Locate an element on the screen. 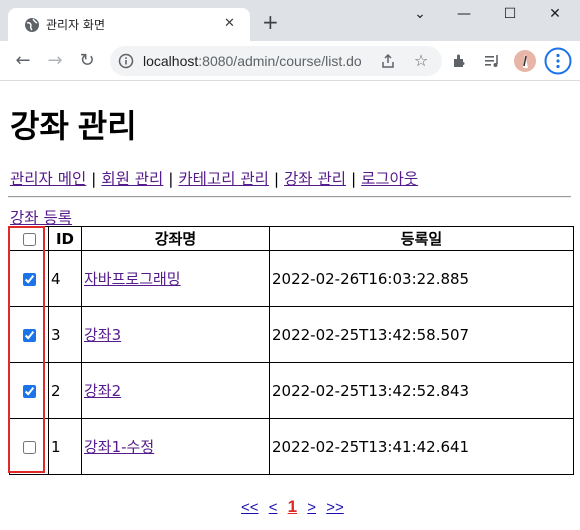 The image size is (580, 530). pagination: << < 1 > >> is located at coordinates (295, 507).